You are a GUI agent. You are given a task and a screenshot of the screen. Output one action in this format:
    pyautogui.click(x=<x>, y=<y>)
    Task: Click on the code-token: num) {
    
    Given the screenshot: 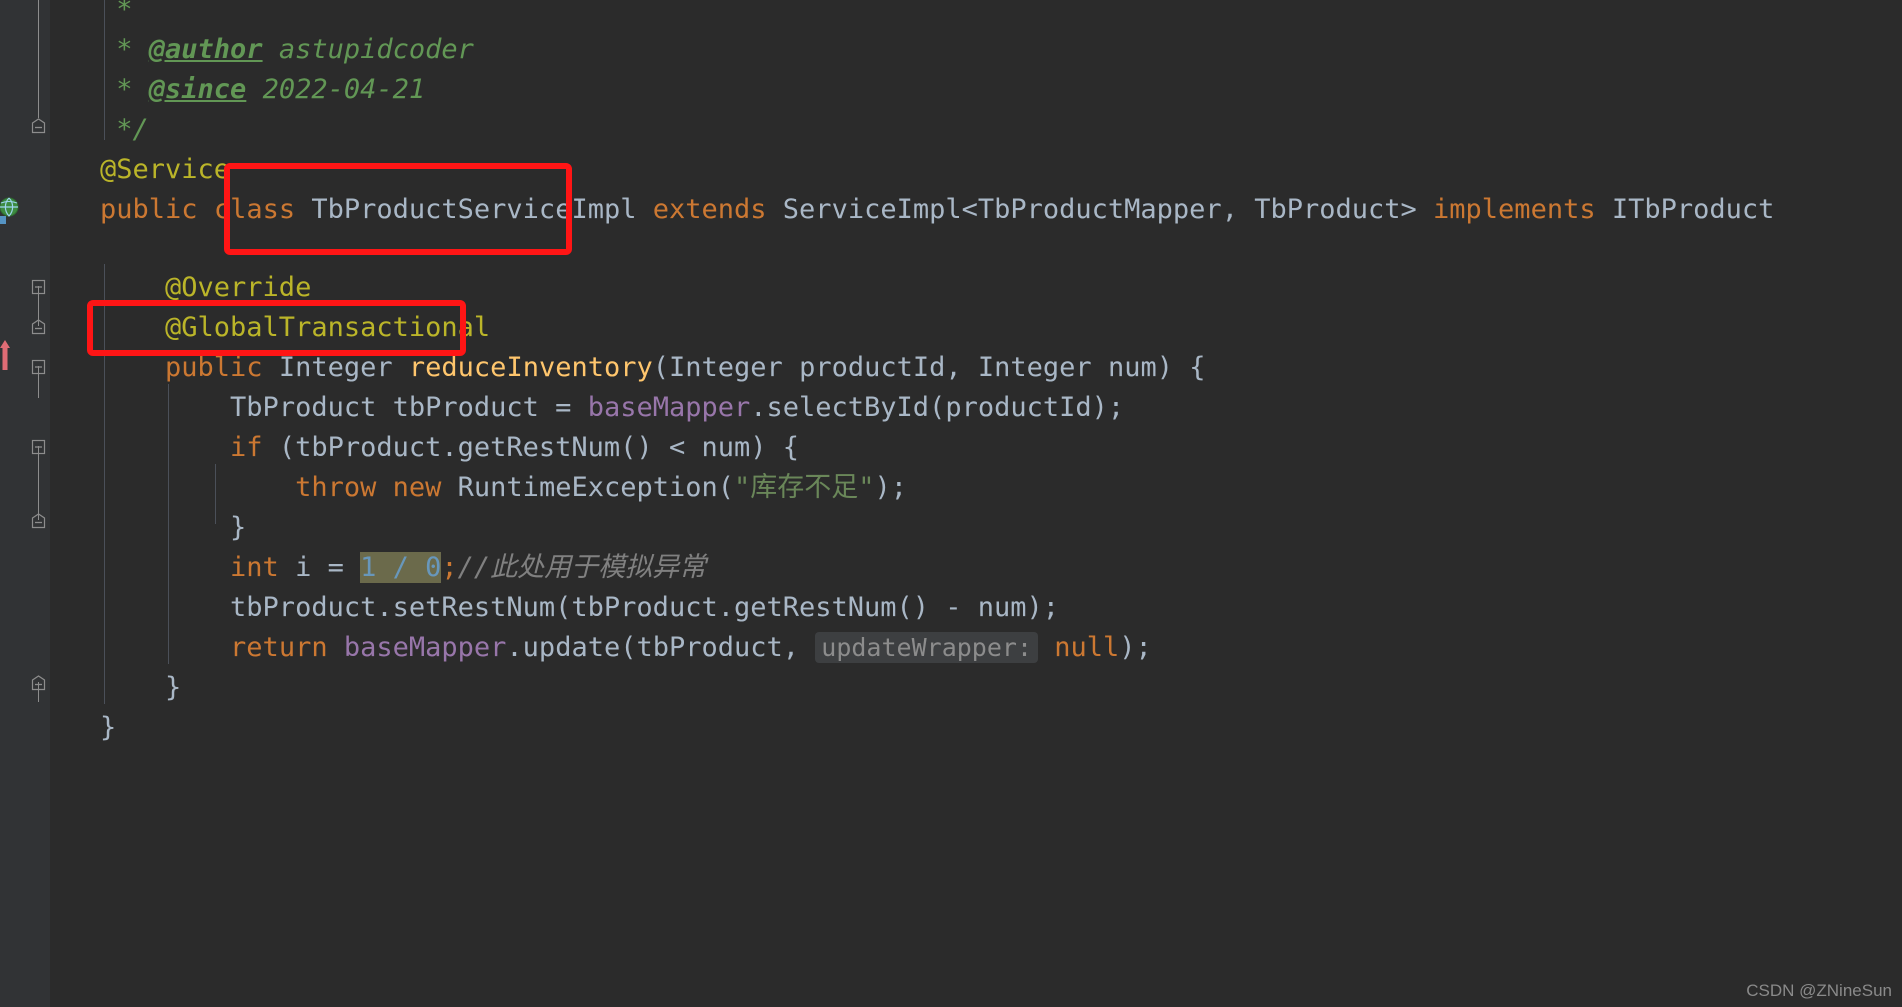 What is the action you would take?
    pyautogui.click(x=1148, y=367)
    